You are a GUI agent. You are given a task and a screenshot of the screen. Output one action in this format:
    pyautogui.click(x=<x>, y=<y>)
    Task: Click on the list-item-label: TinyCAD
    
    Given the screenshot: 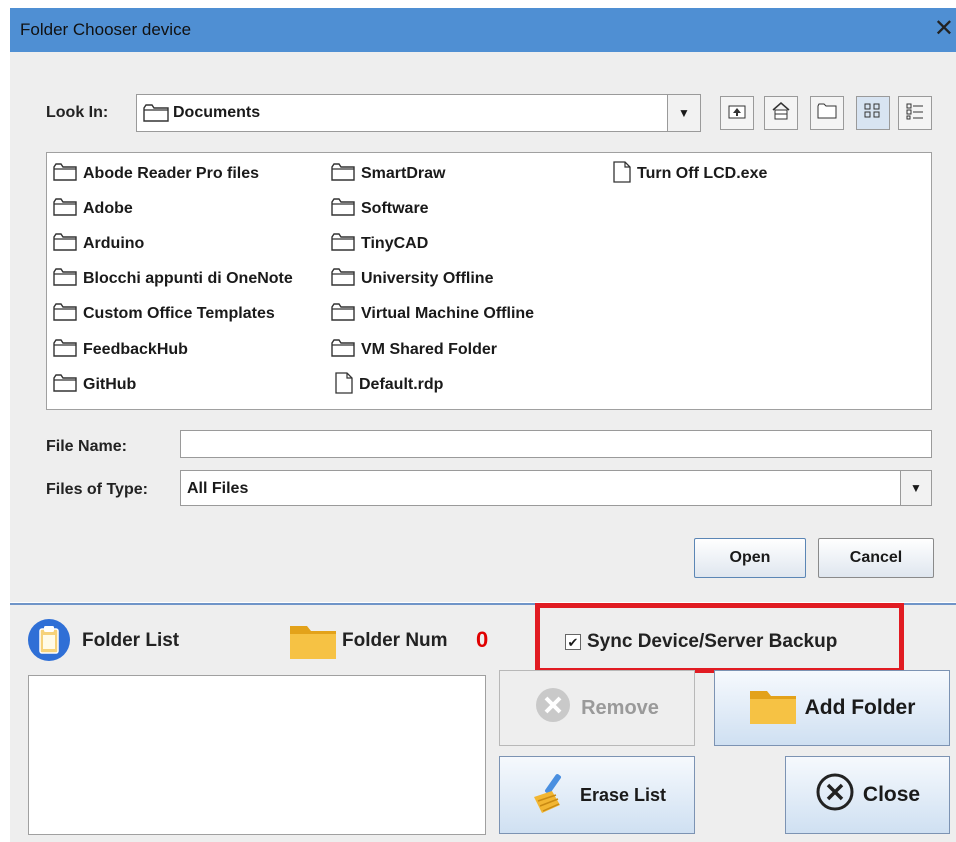 What is the action you would take?
    pyautogui.click(x=395, y=243)
    